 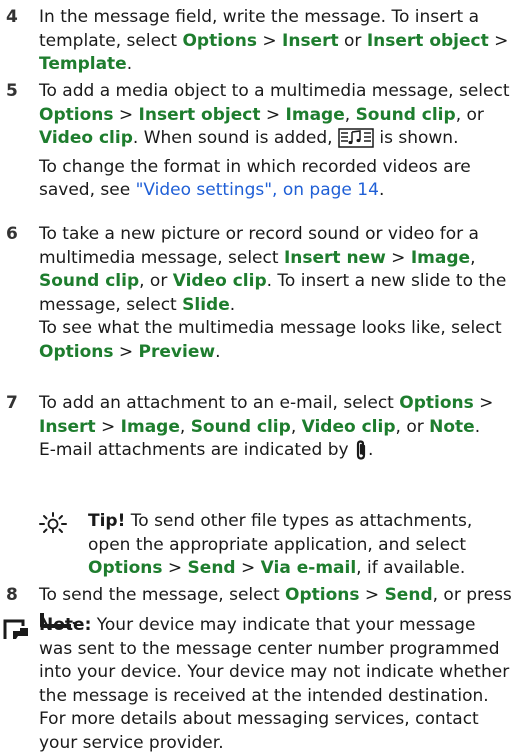 What do you see at coordinates (65, 625) in the screenshot?
I see `note-label: Note:` at bounding box center [65, 625].